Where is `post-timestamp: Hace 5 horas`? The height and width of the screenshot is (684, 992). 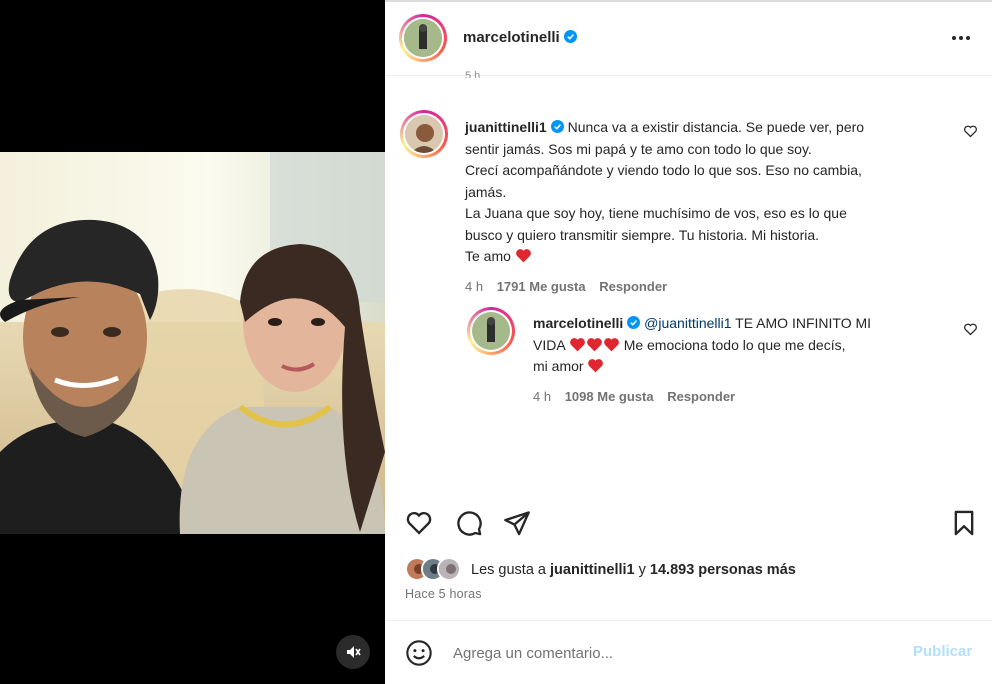
post-timestamp: Hace 5 horas is located at coordinates (443, 594).